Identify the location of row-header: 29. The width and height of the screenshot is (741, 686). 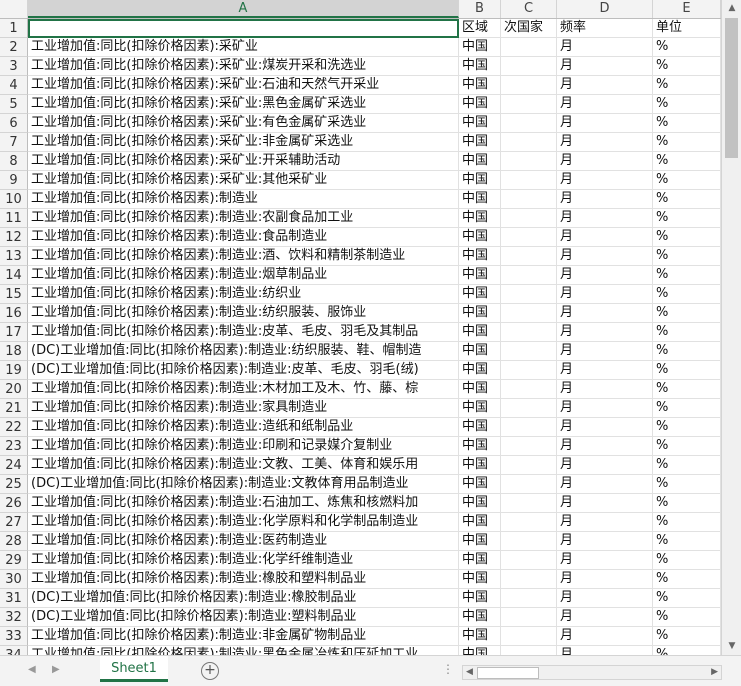
(14, 560).